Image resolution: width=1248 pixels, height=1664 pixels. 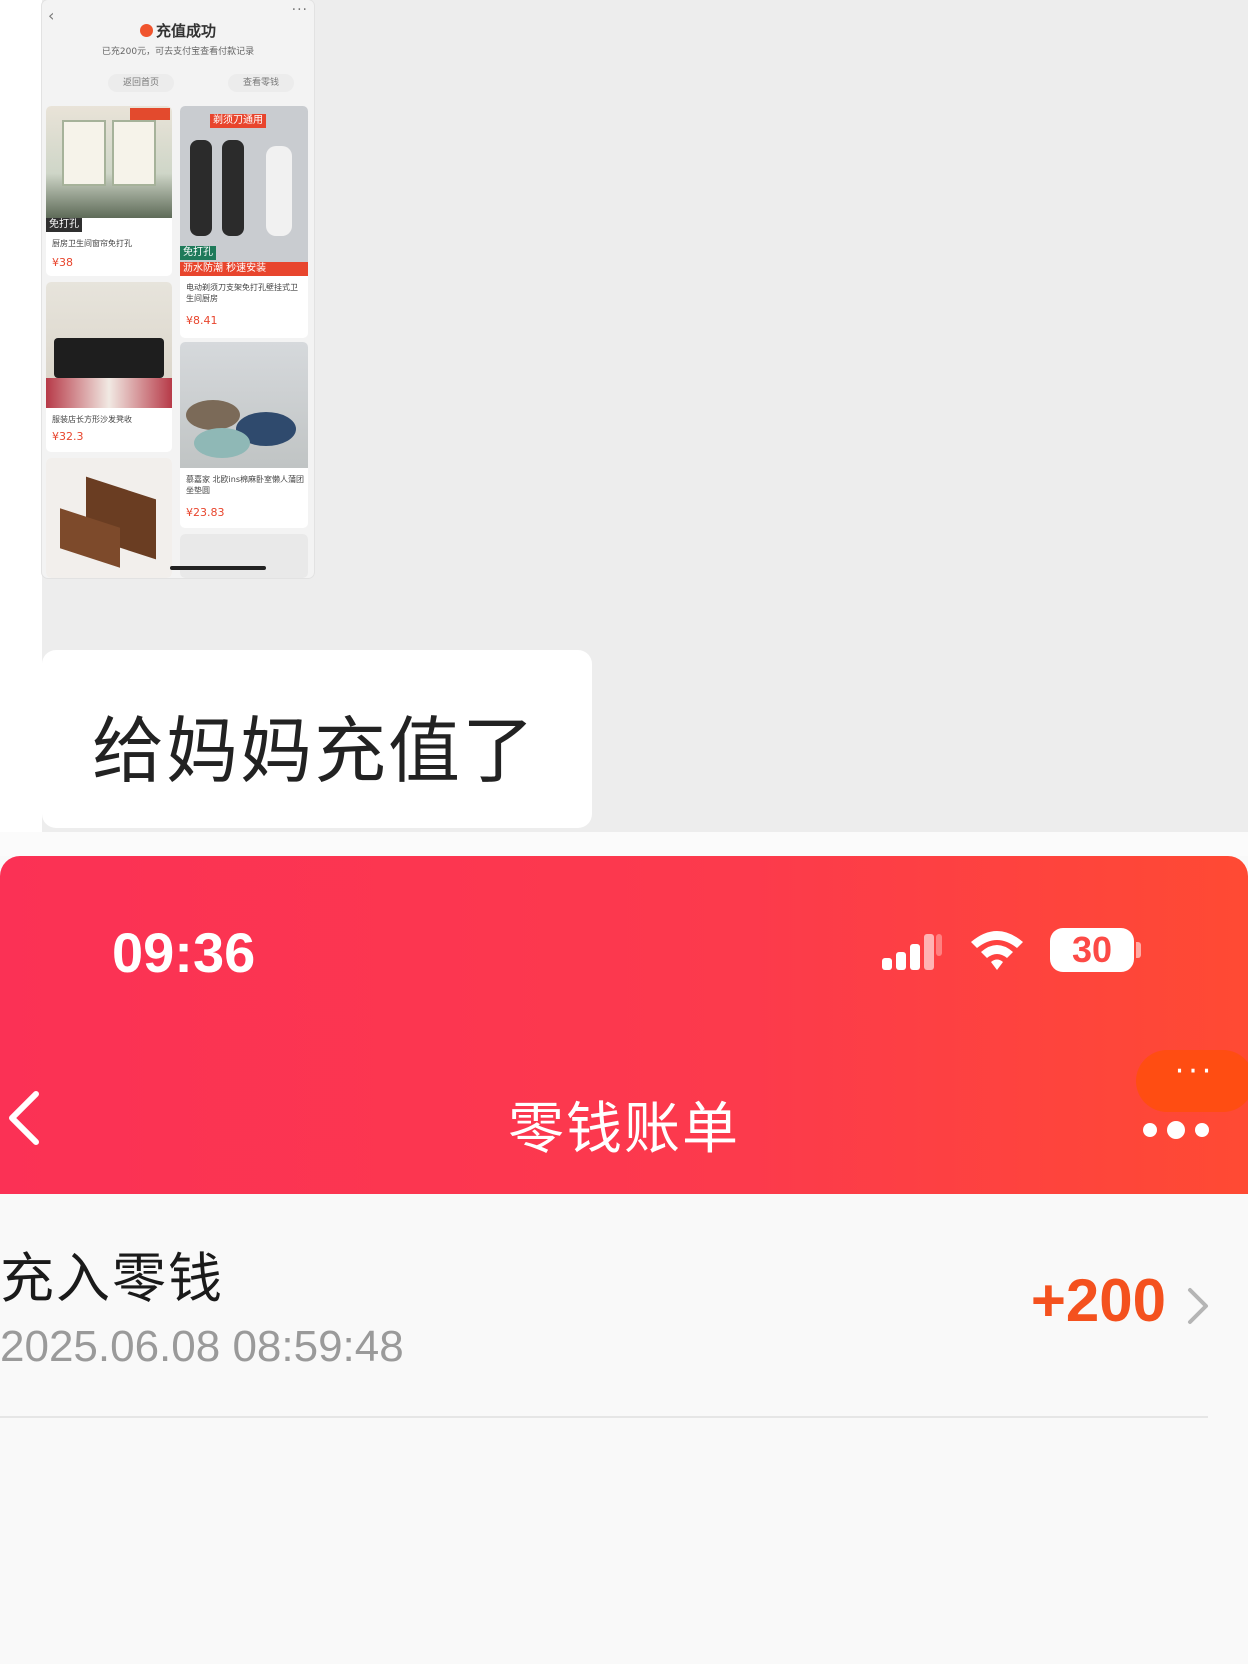 I want to click on product-tag: 免打孔, so click(x=64, y=225).